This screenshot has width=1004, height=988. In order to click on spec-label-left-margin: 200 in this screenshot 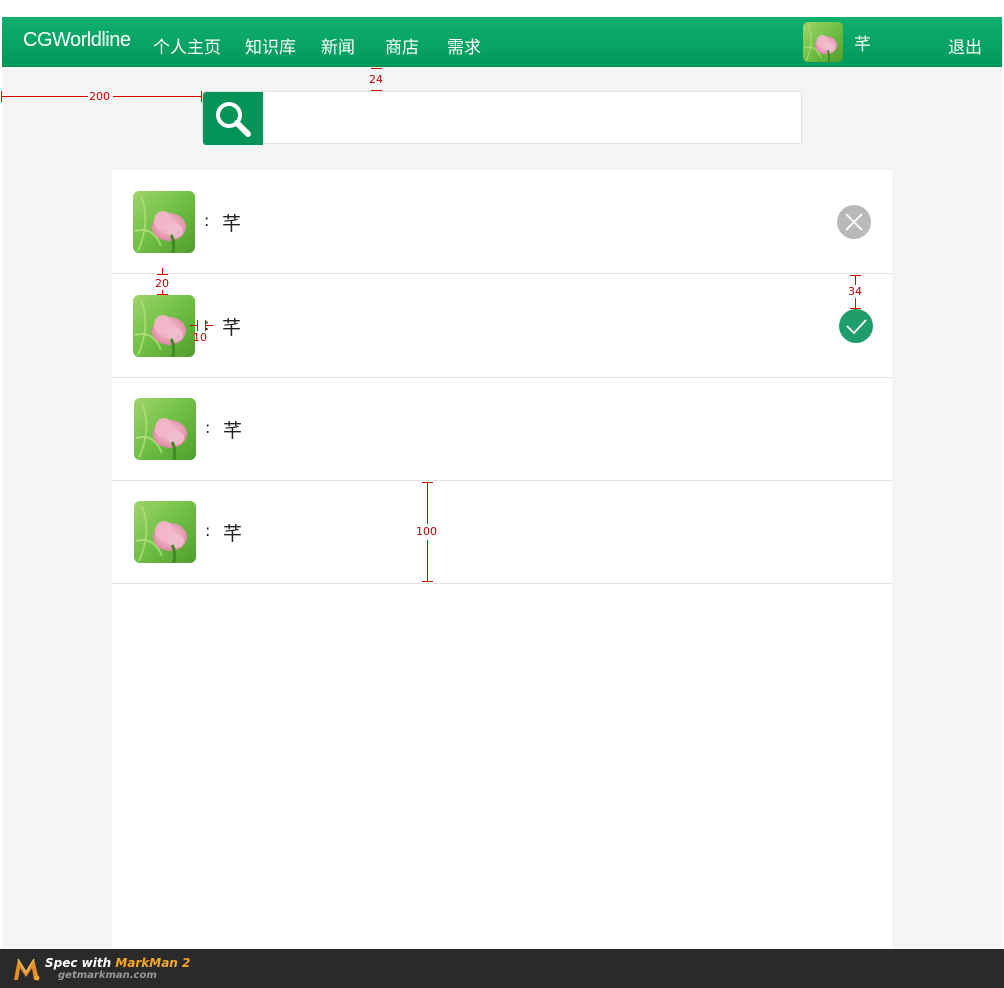, I will do `click(99, 96)`.